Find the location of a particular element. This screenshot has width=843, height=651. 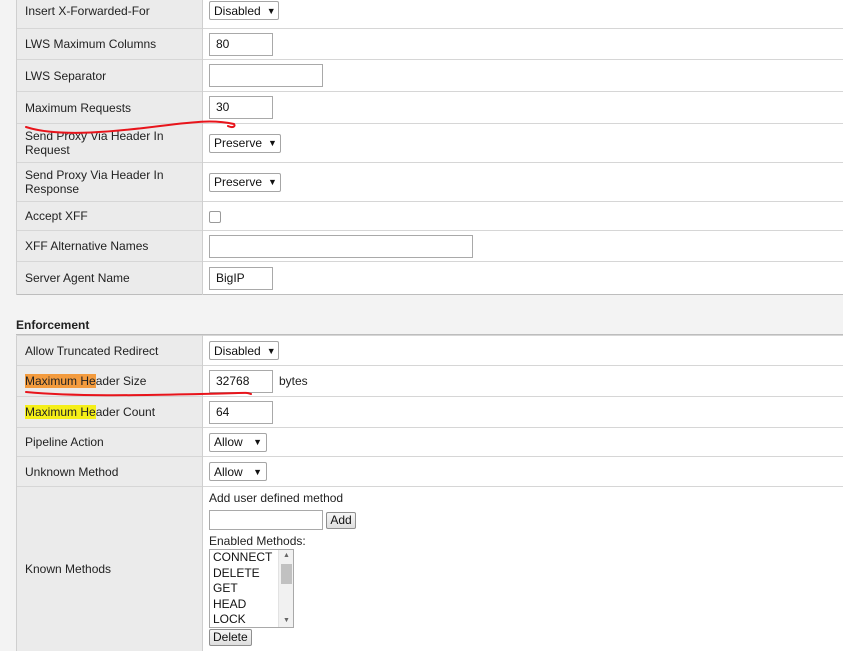

section-title-enforcement: Enforcement is located at coordinates (53, 325).